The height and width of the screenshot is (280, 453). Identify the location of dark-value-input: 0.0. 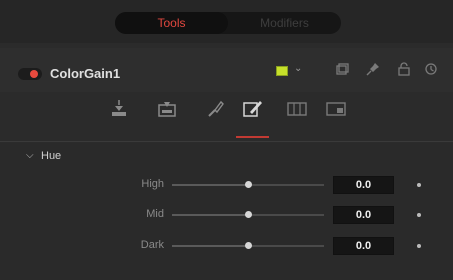
(363, 246).